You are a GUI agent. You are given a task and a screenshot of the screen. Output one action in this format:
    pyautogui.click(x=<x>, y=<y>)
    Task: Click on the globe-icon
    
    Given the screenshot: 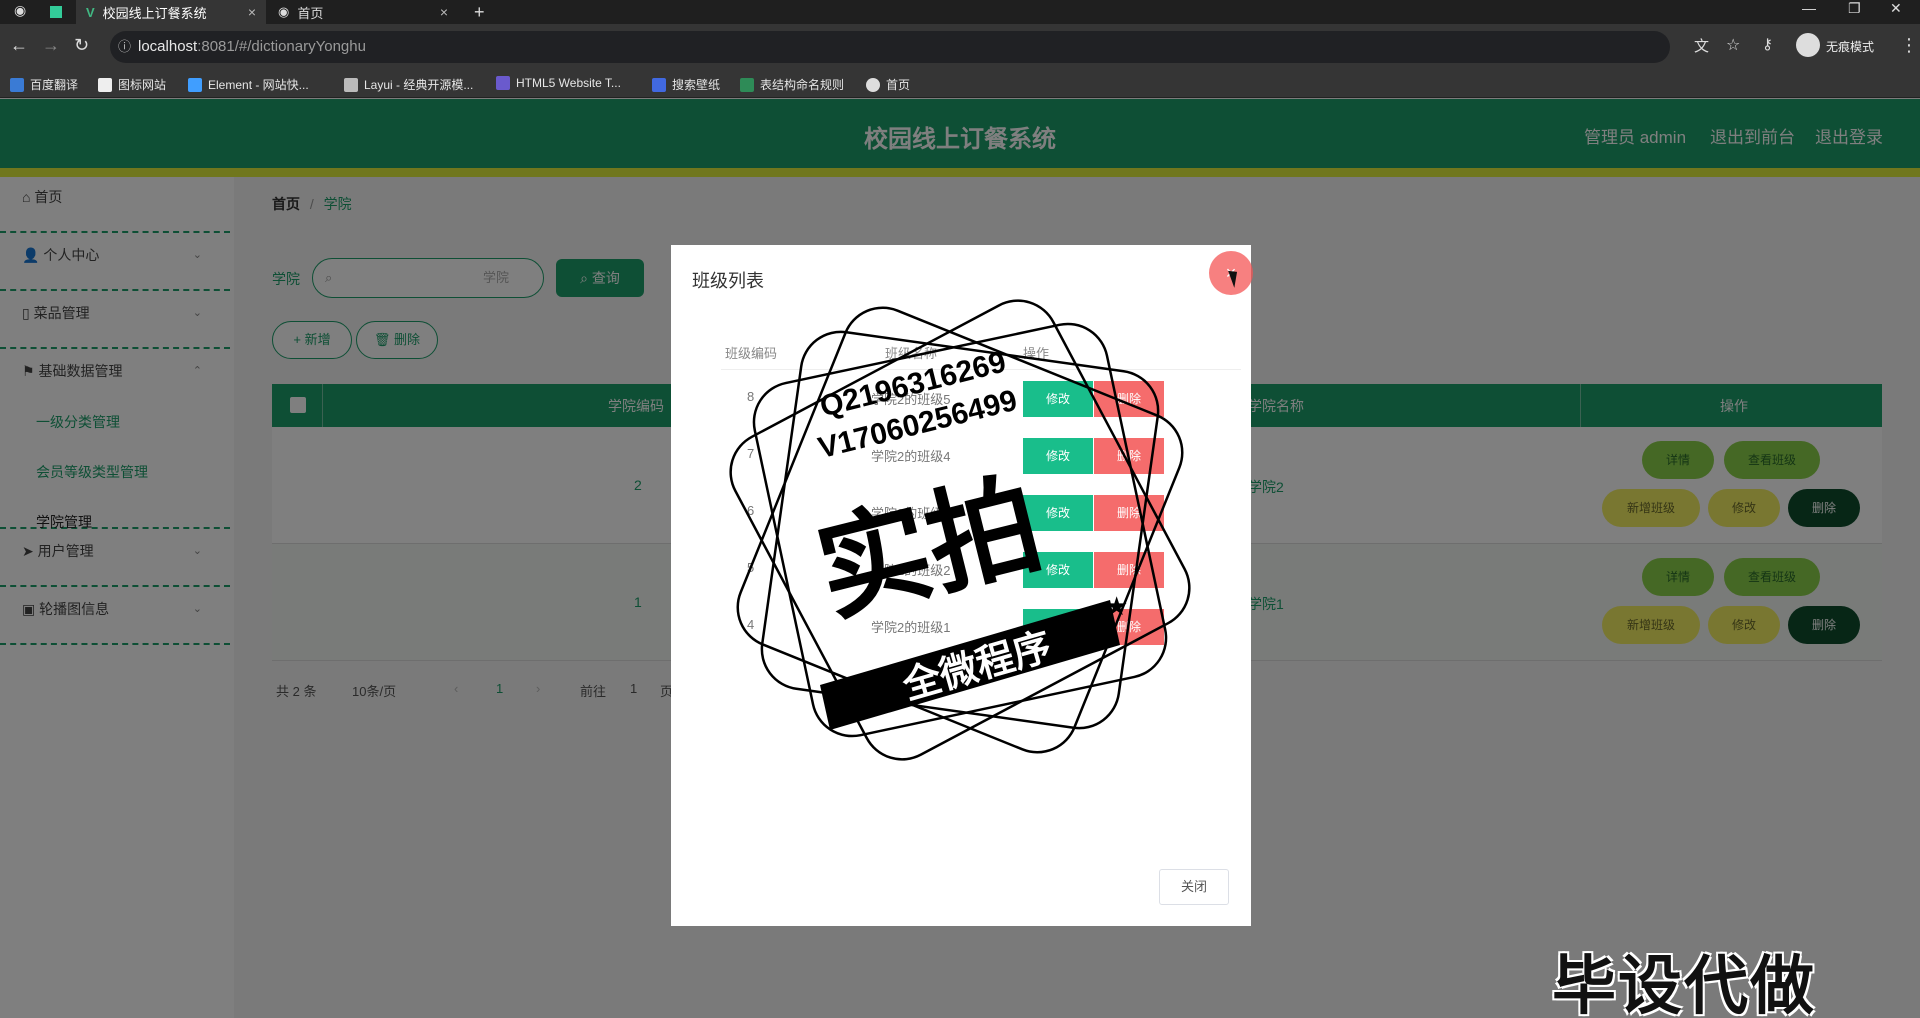 What is the action you would take?
    pyautogui.click(x=873, y=84)
    